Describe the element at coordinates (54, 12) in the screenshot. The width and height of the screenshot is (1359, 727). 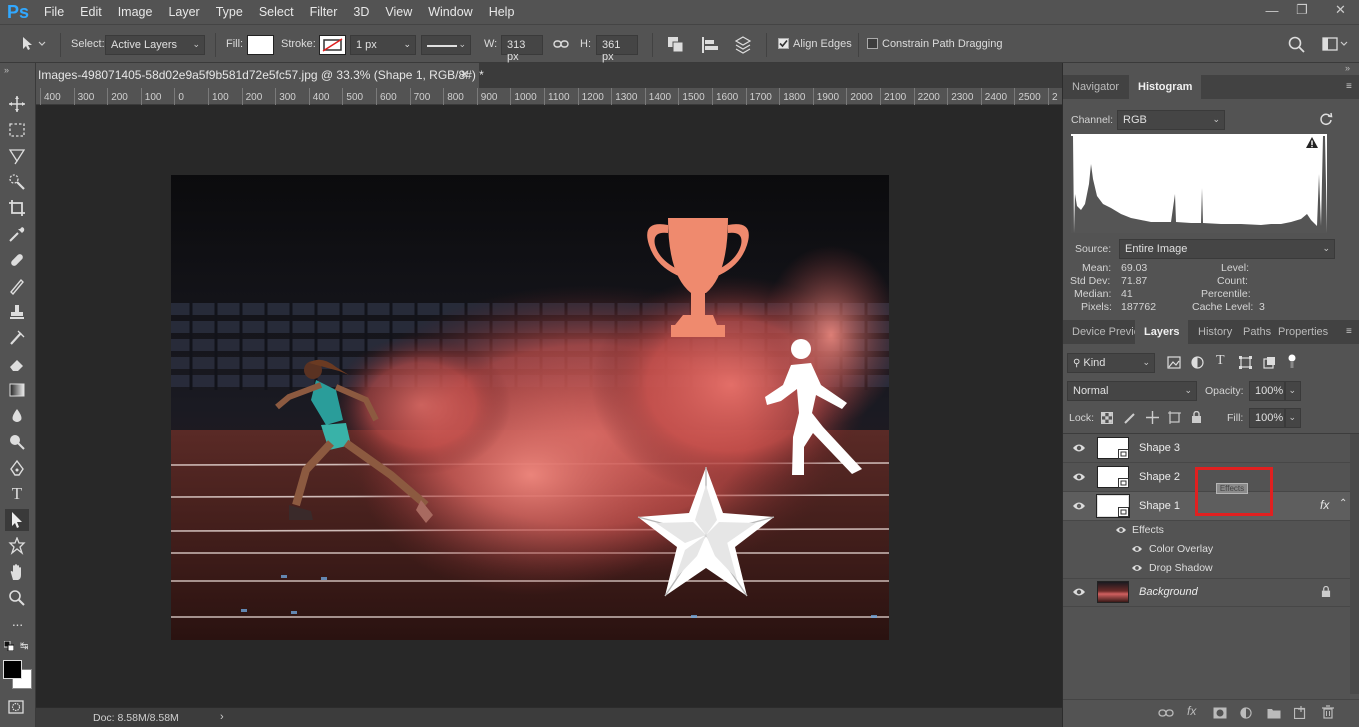
I see `menu-file: File` at that location.